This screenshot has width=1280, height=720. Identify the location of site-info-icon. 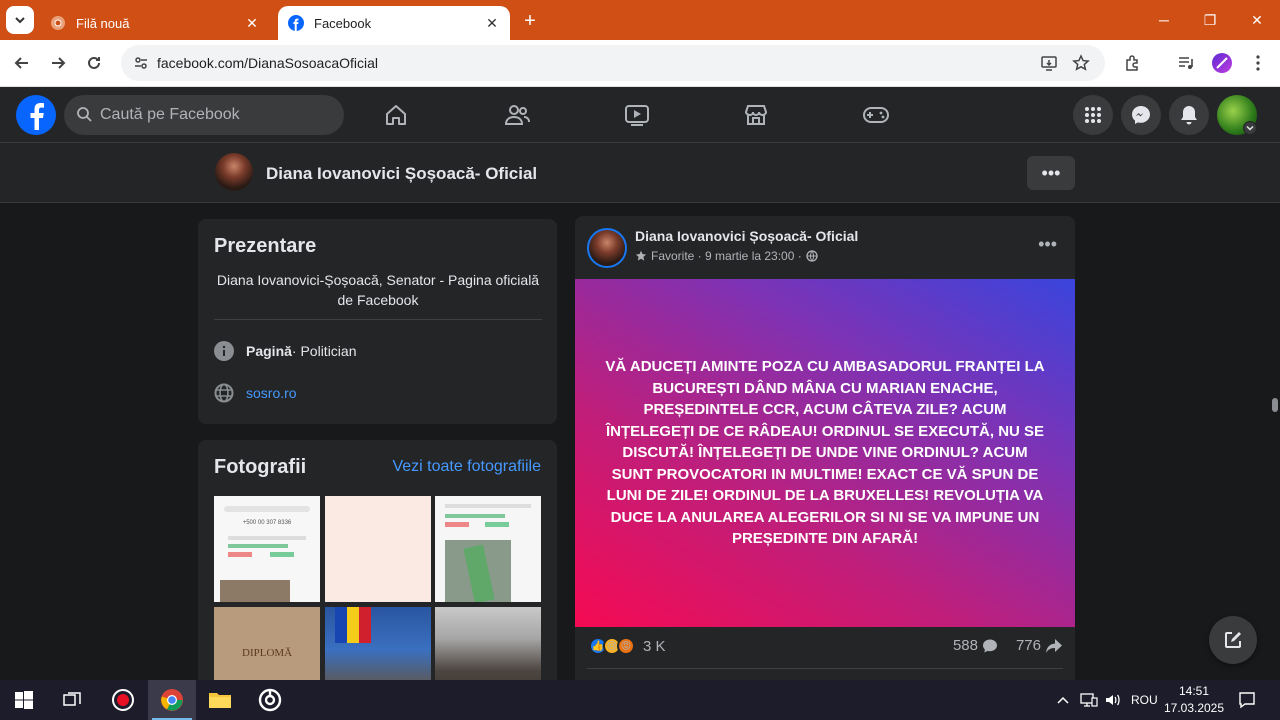
(141, 63).